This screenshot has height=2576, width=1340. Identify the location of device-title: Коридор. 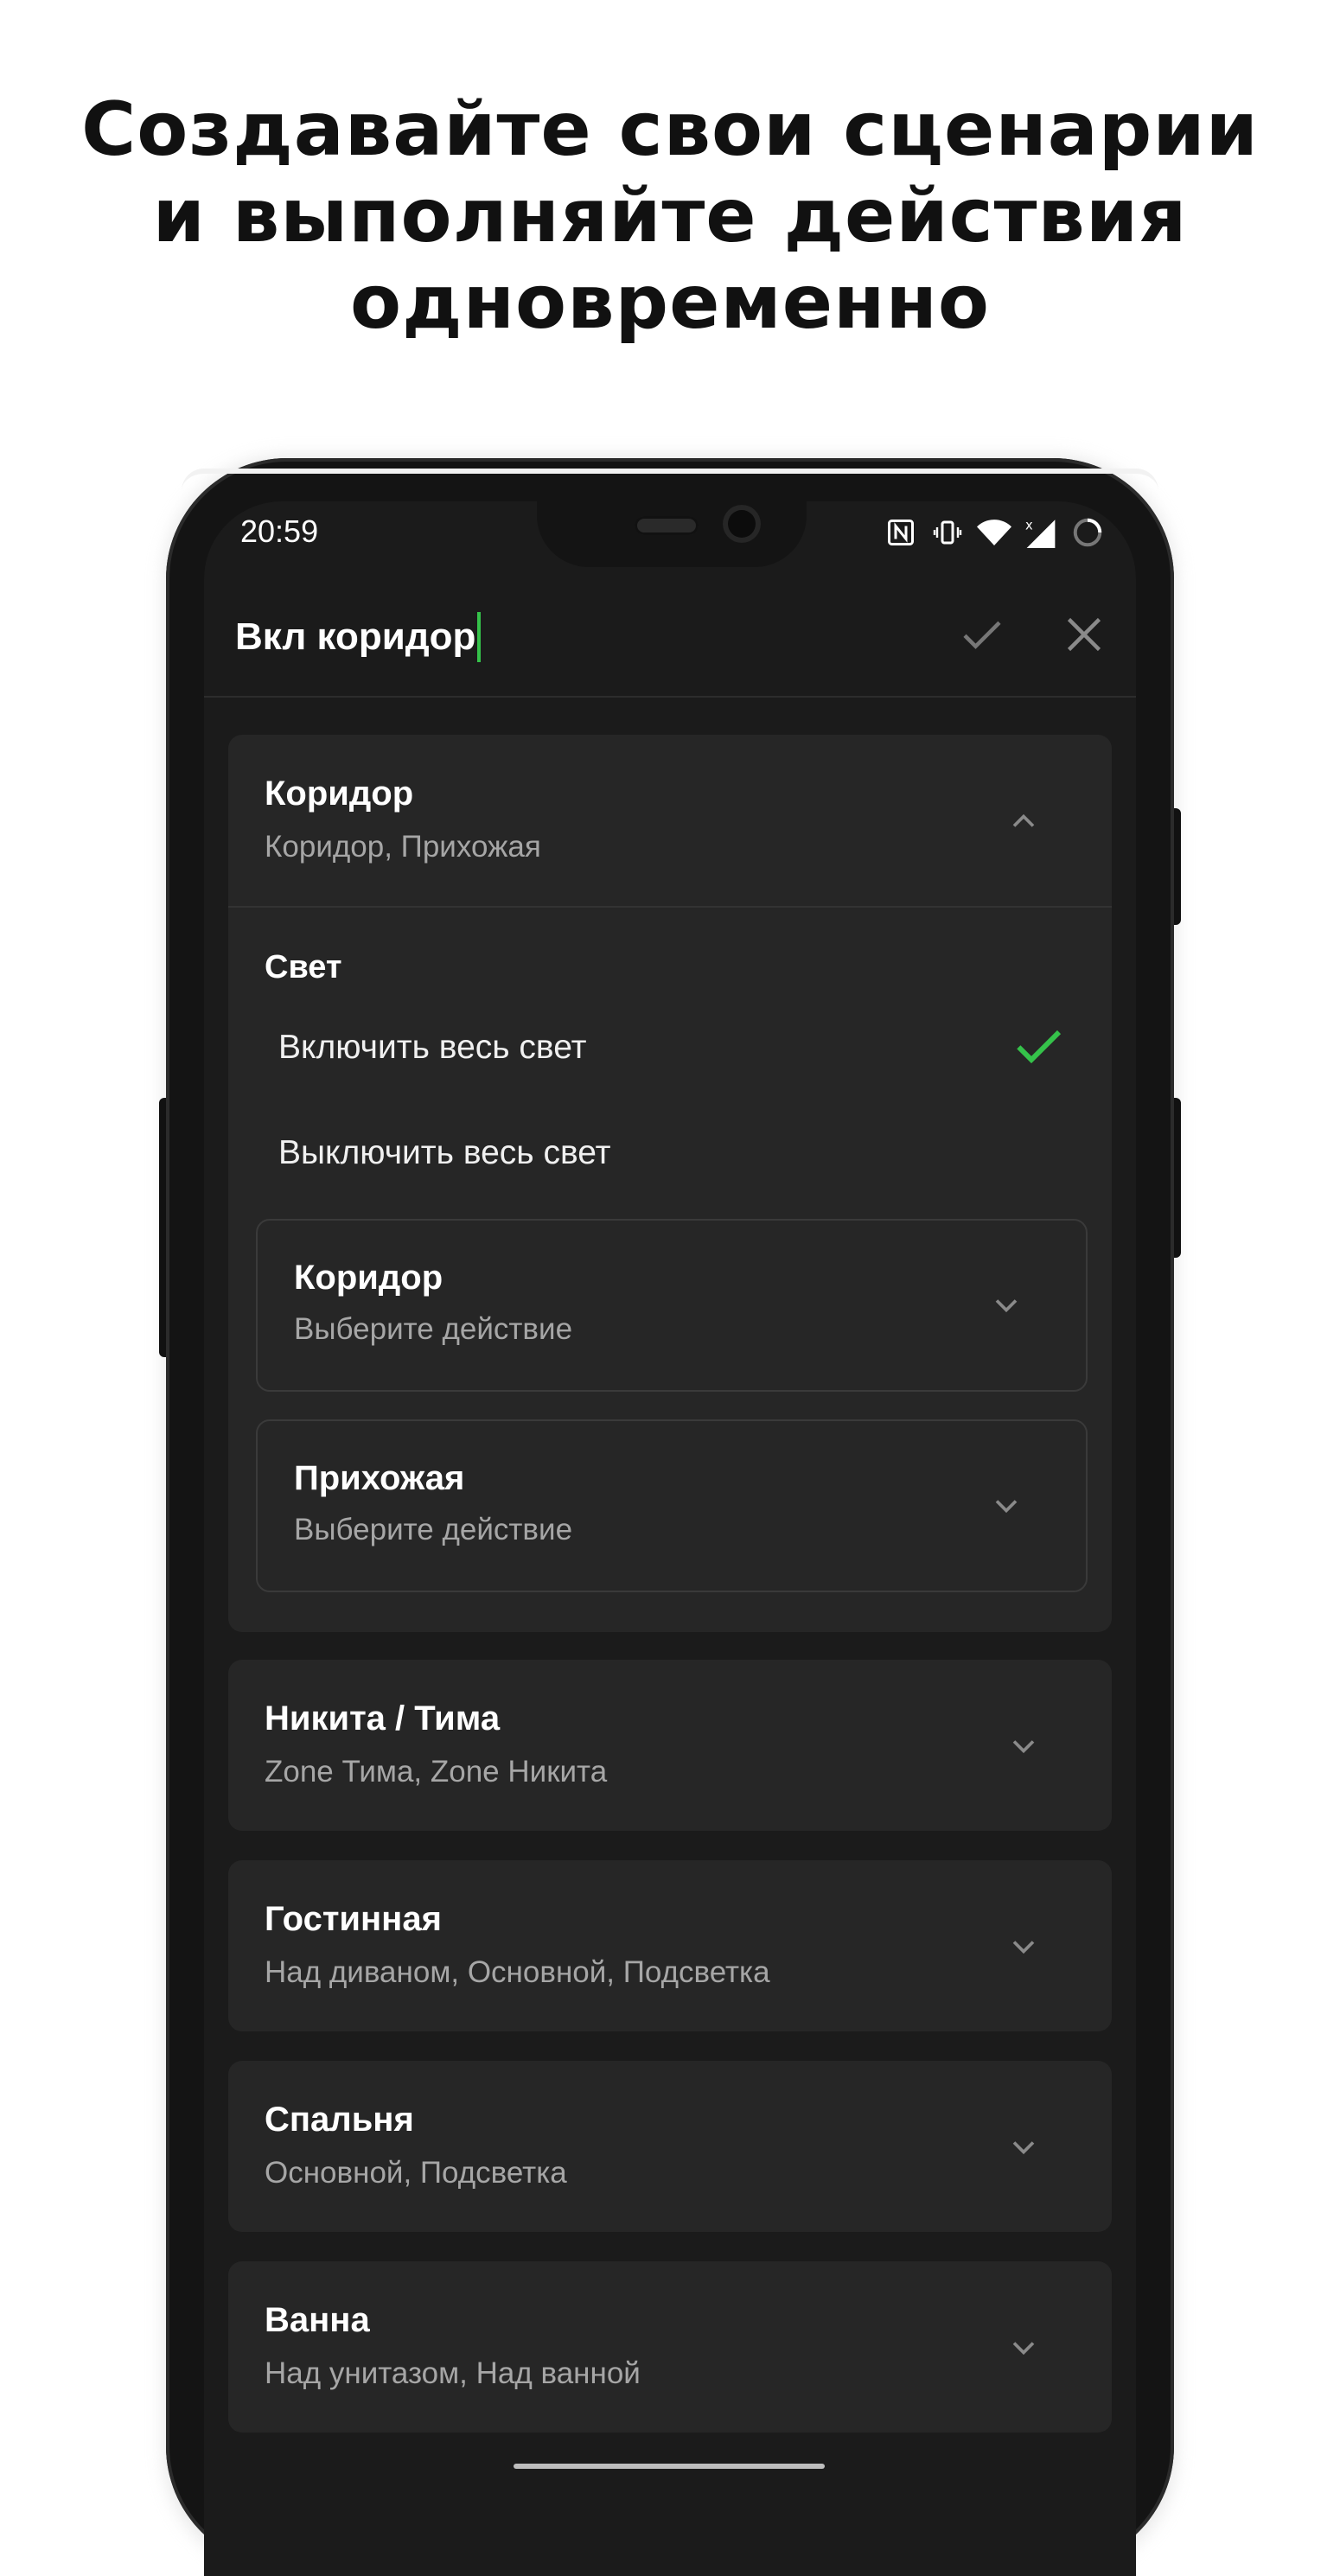
(368, 1278).